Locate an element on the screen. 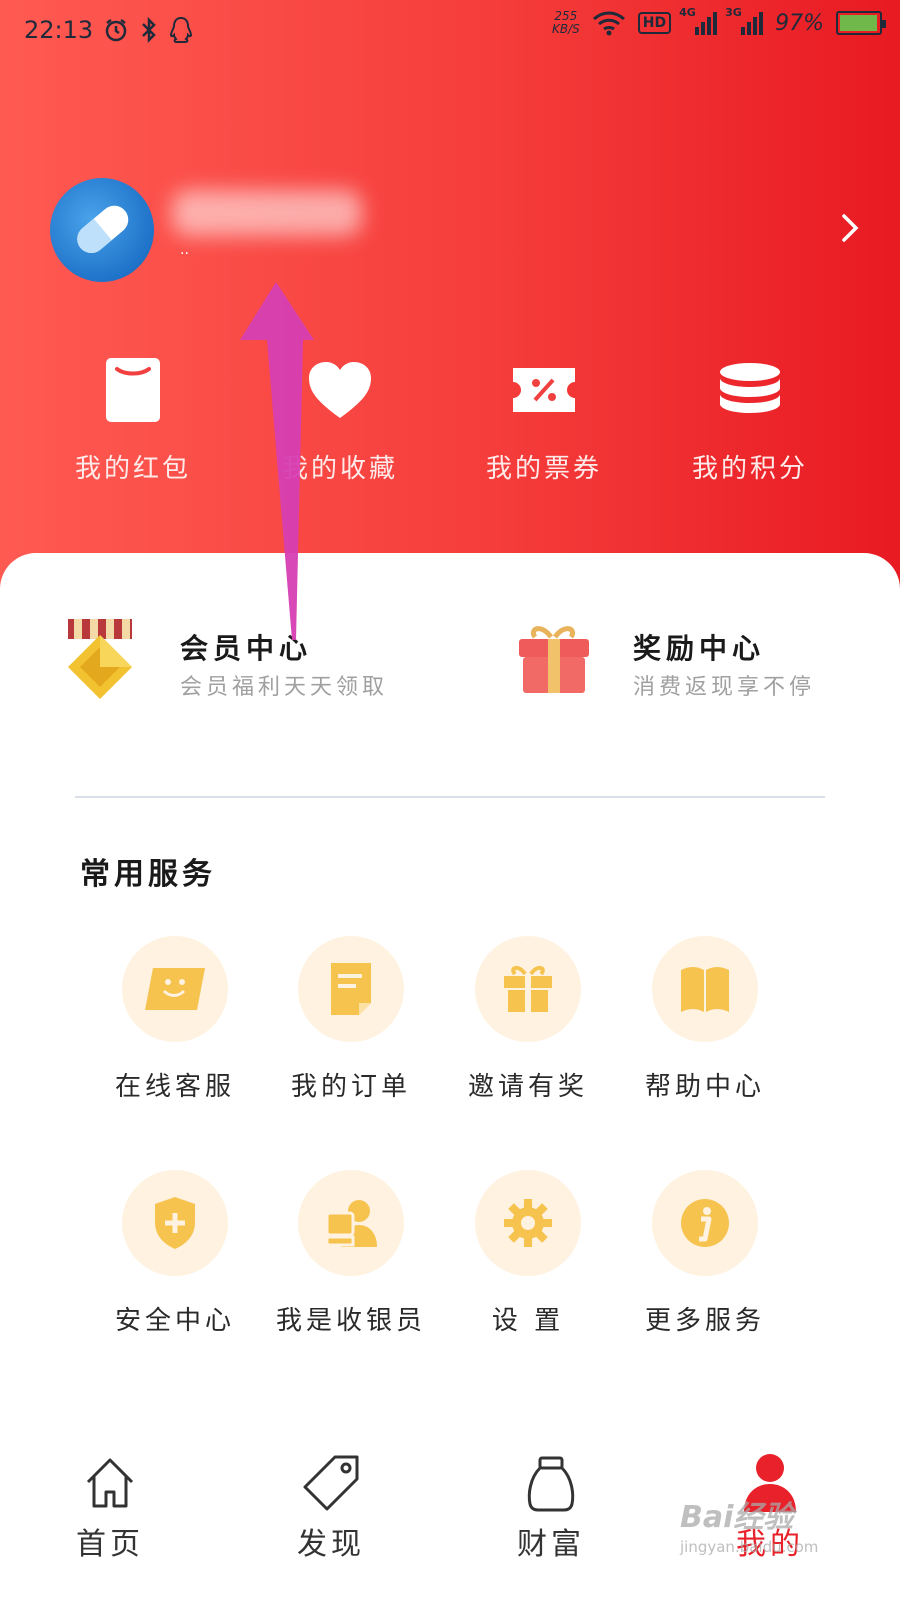 The image size is (900, 1600). home-icon is located at coordinates (110, 1483).